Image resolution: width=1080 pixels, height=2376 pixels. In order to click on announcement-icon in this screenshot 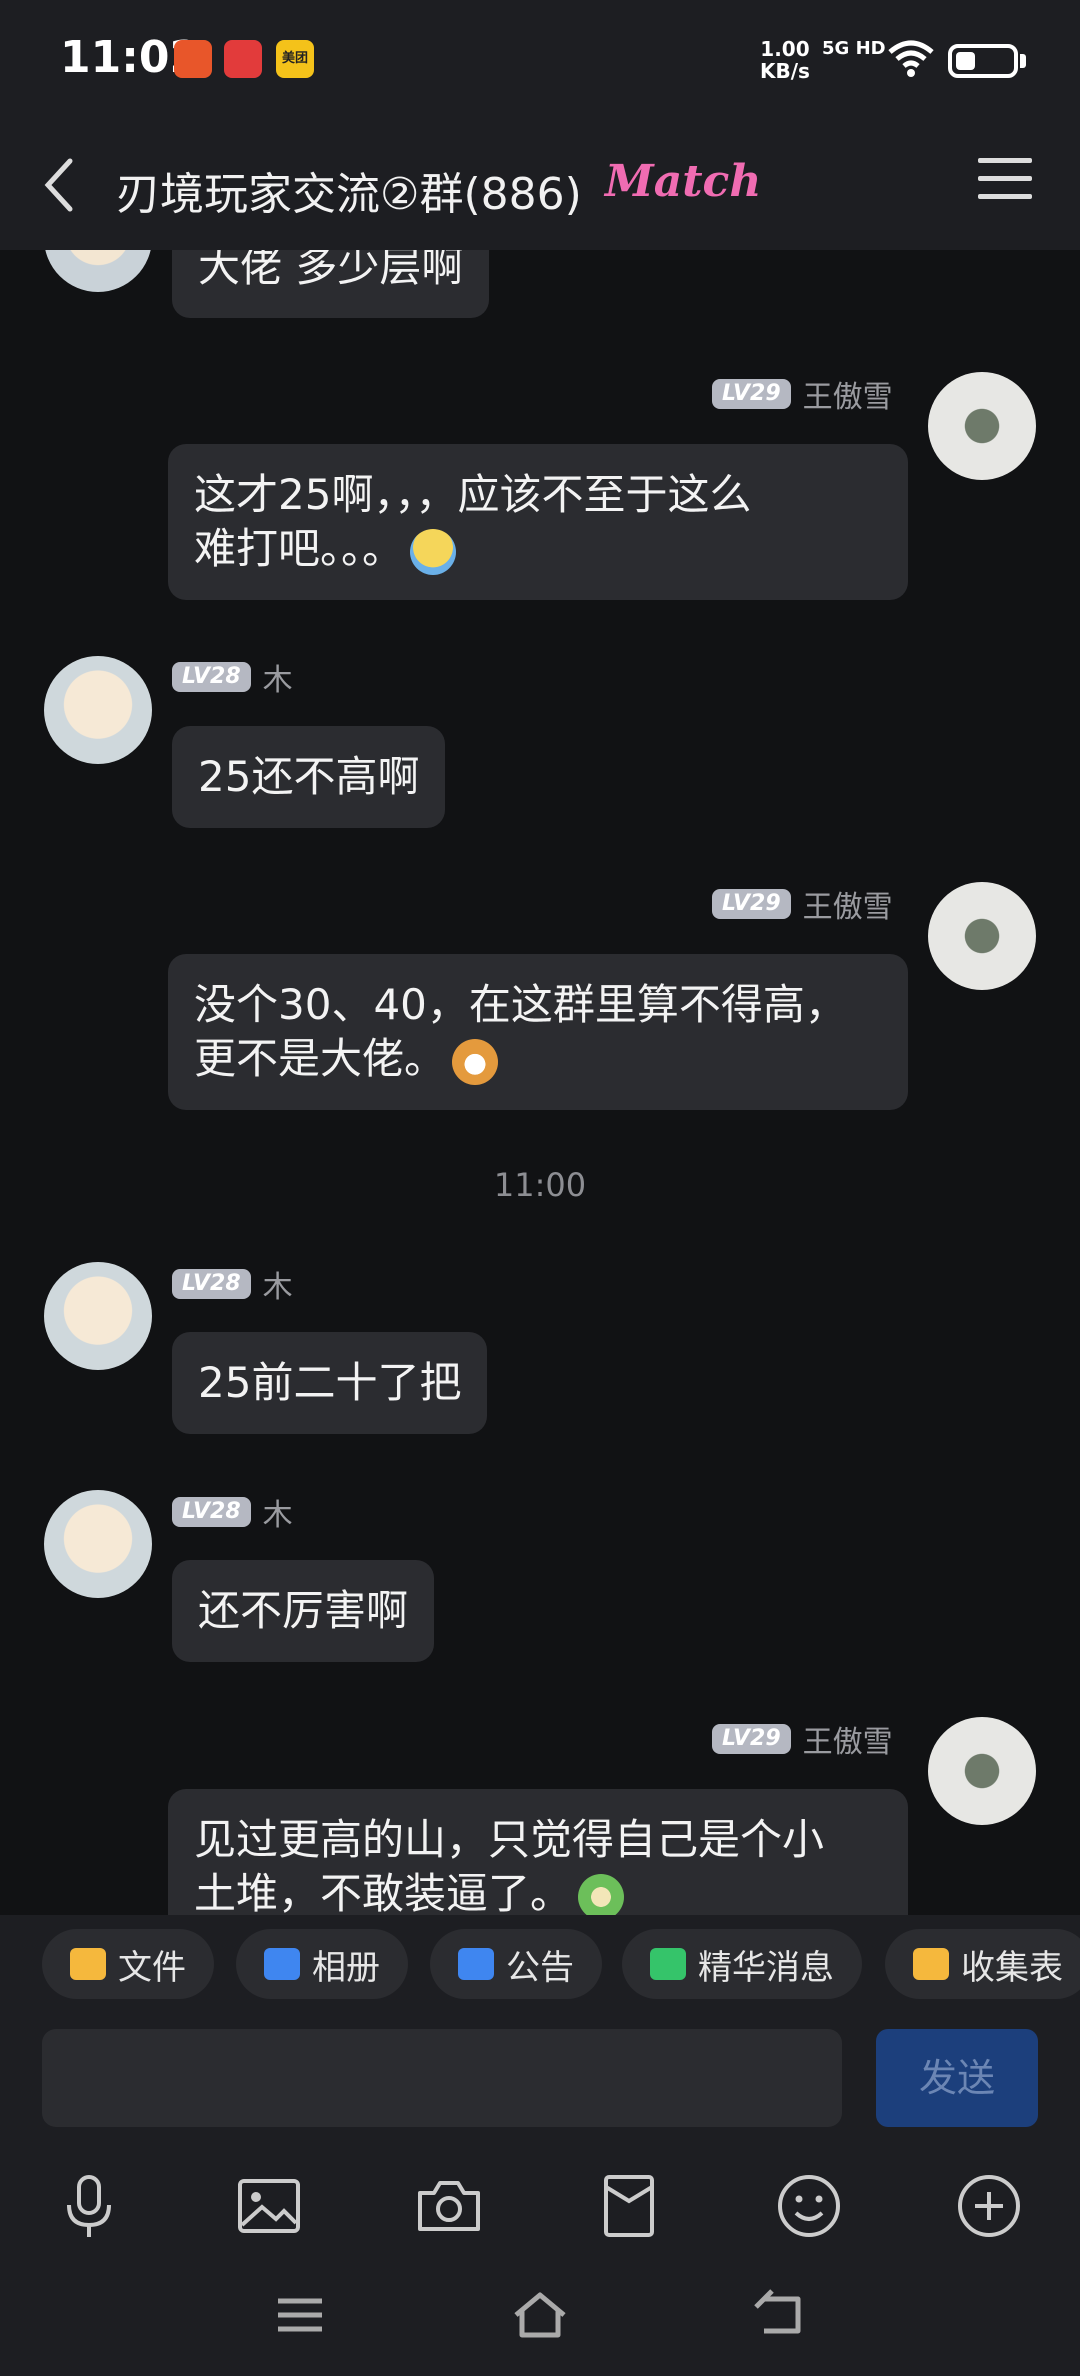, I will do `click(476, 1964)`.